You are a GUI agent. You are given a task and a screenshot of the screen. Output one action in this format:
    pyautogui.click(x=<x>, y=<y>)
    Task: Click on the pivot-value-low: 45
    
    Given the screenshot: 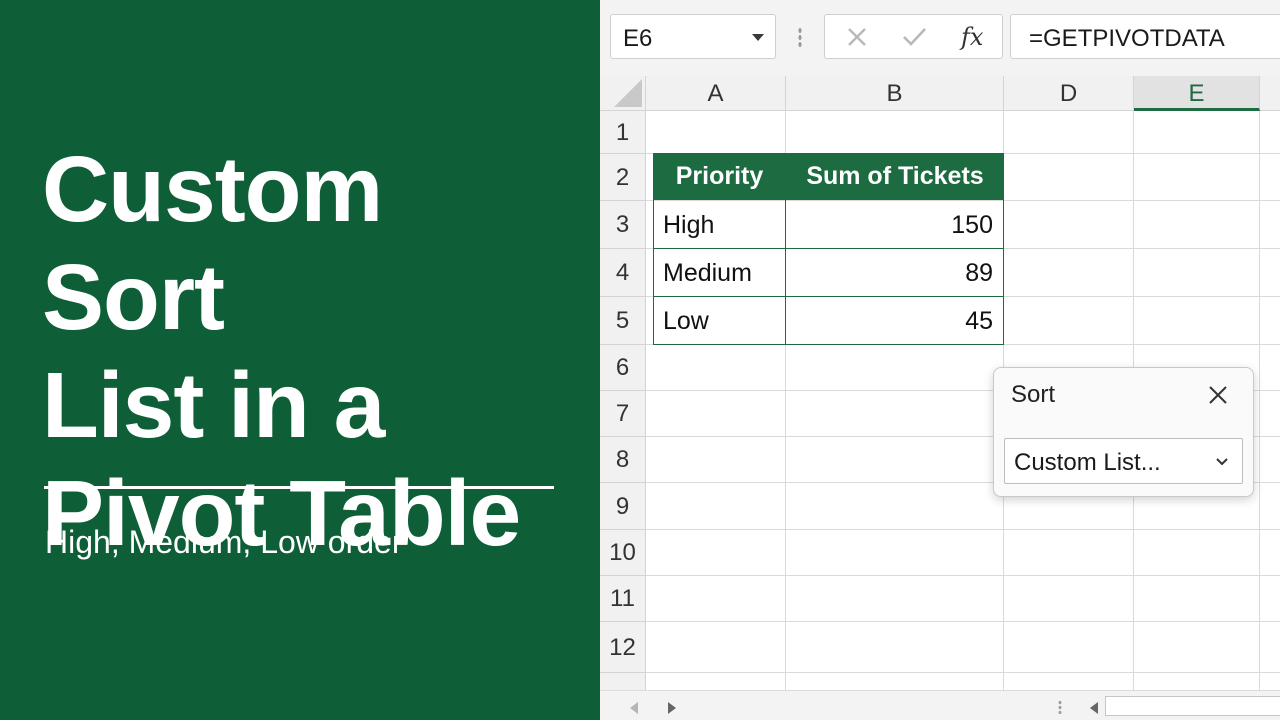 What is the action you would take?
    pyautogui.click(x=895, y=321)
    